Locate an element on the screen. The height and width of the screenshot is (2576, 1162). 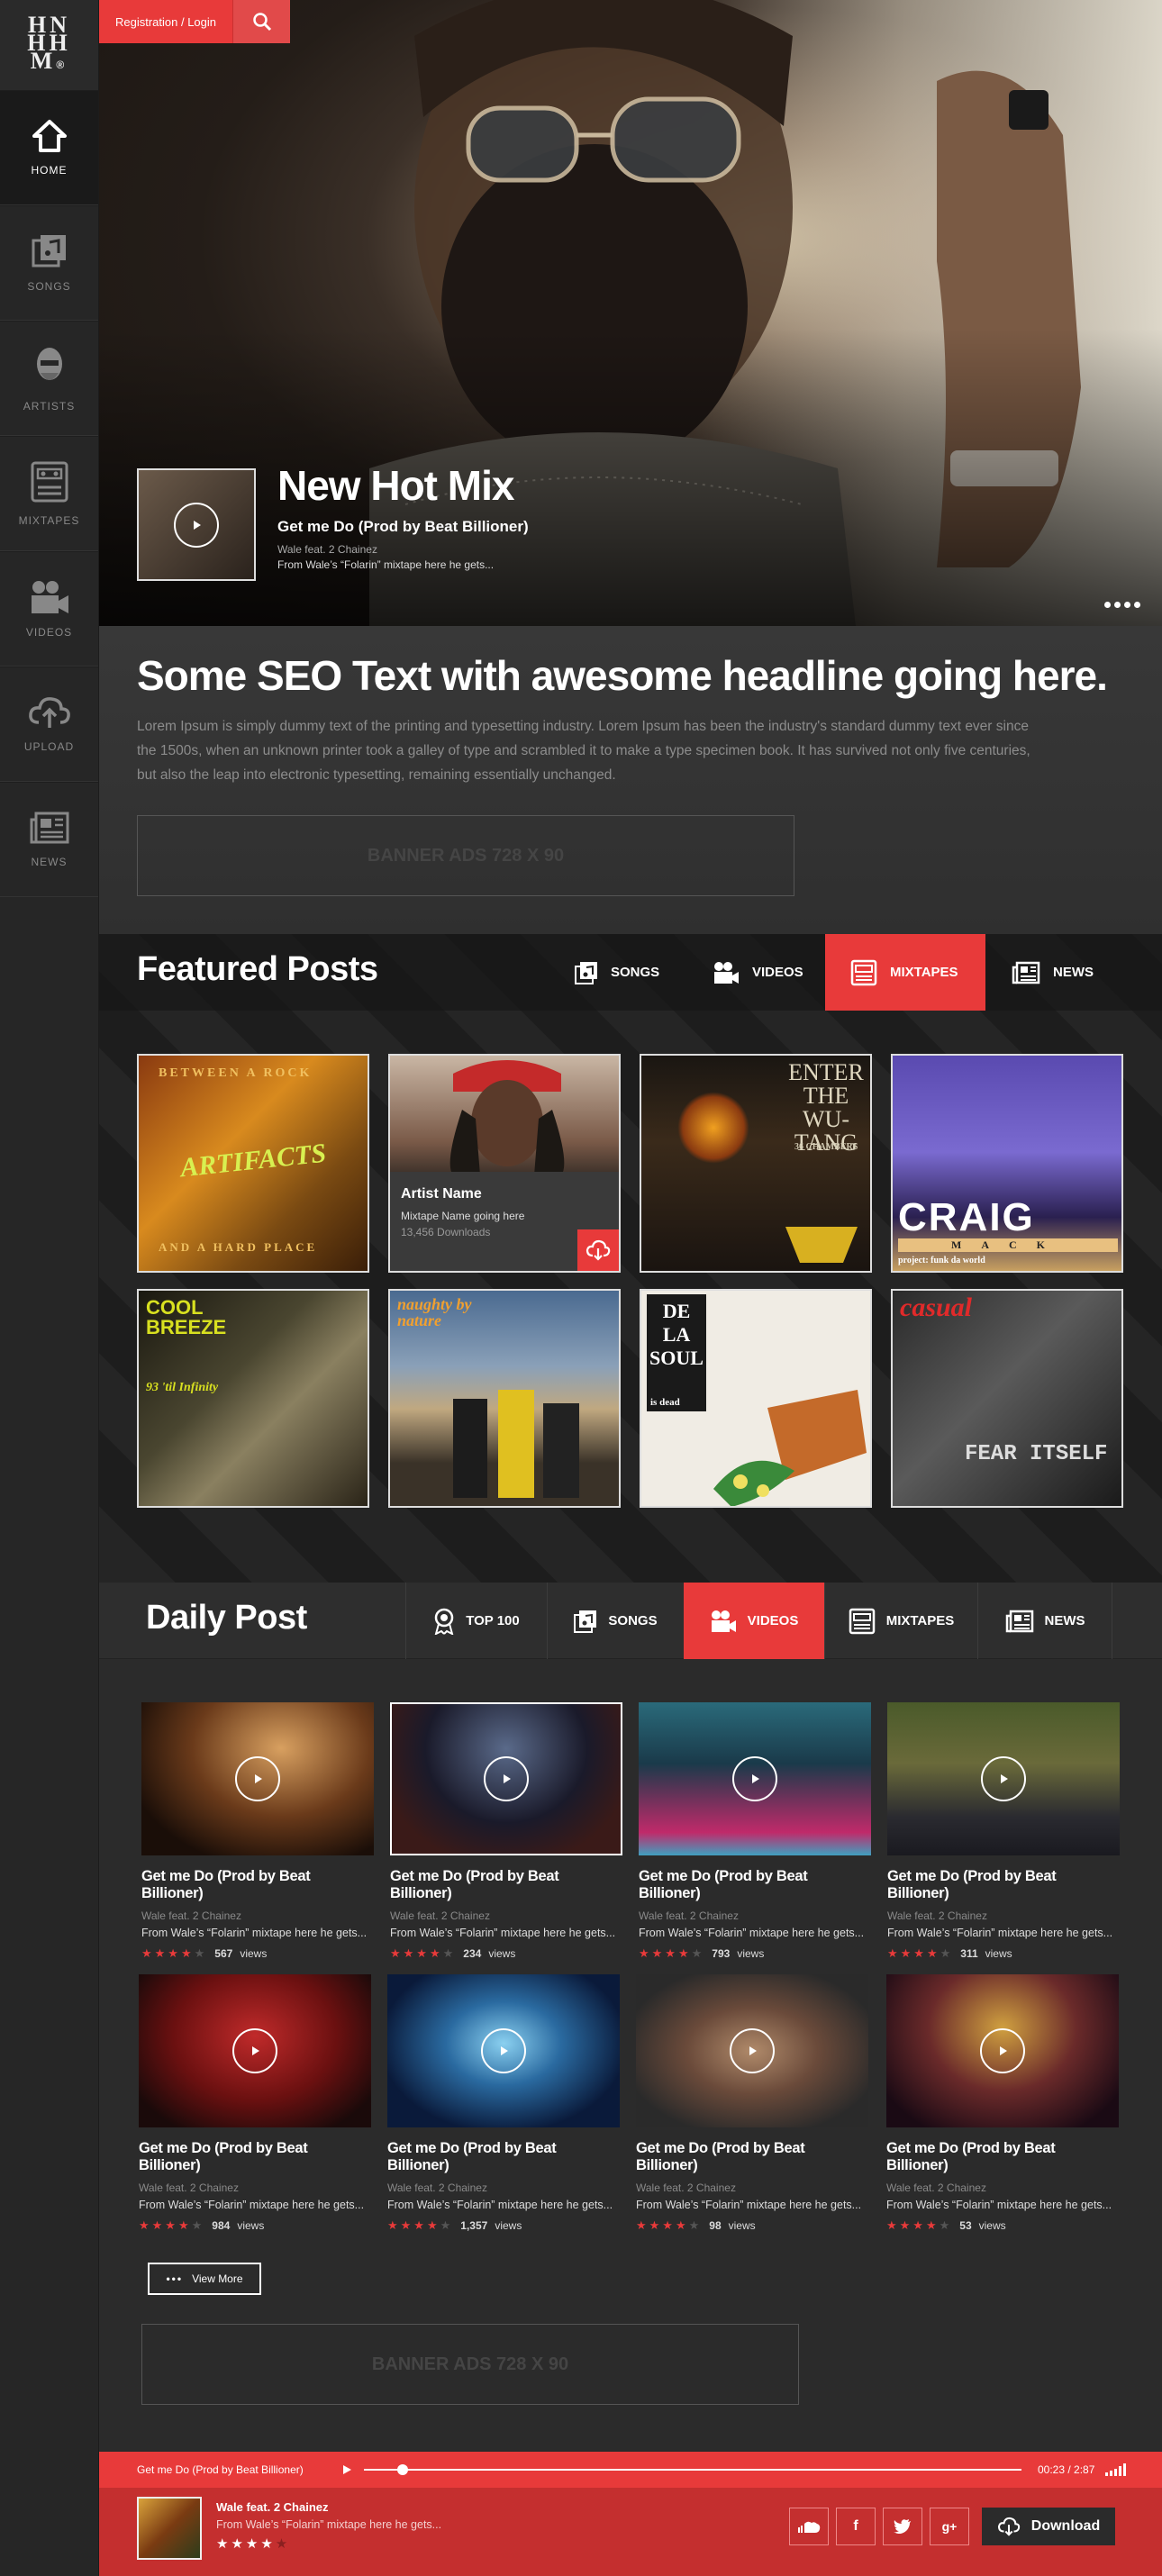
cover-extra-text: project: funk da world is located at coordinates (942, 1260).